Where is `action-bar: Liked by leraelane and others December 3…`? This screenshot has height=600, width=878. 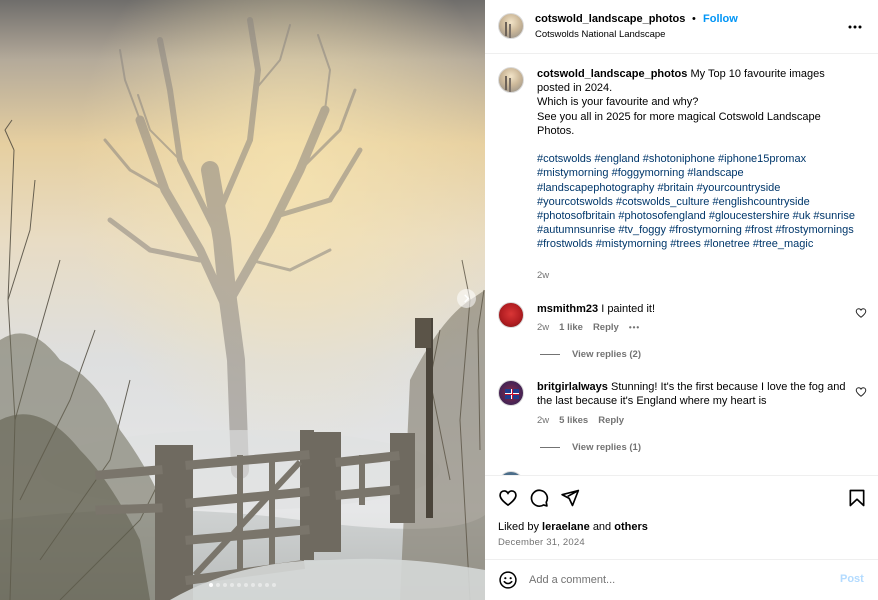 action-bar: Liked by leraelane and others December 3… is located at coordinates (681, 517).